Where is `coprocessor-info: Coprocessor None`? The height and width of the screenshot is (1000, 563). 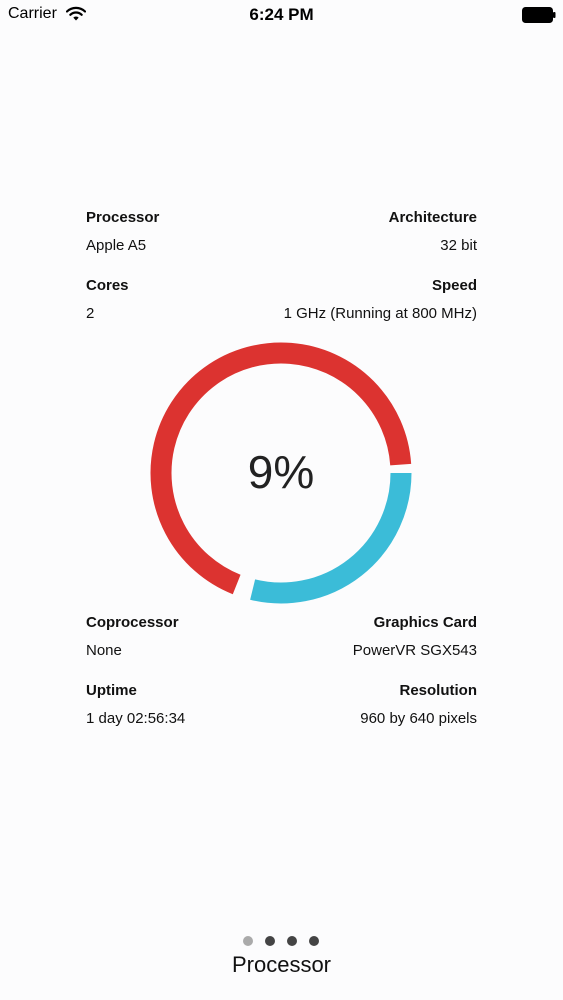
coprocessor-info: Coprocessor None is located at coordinates (186, 637).